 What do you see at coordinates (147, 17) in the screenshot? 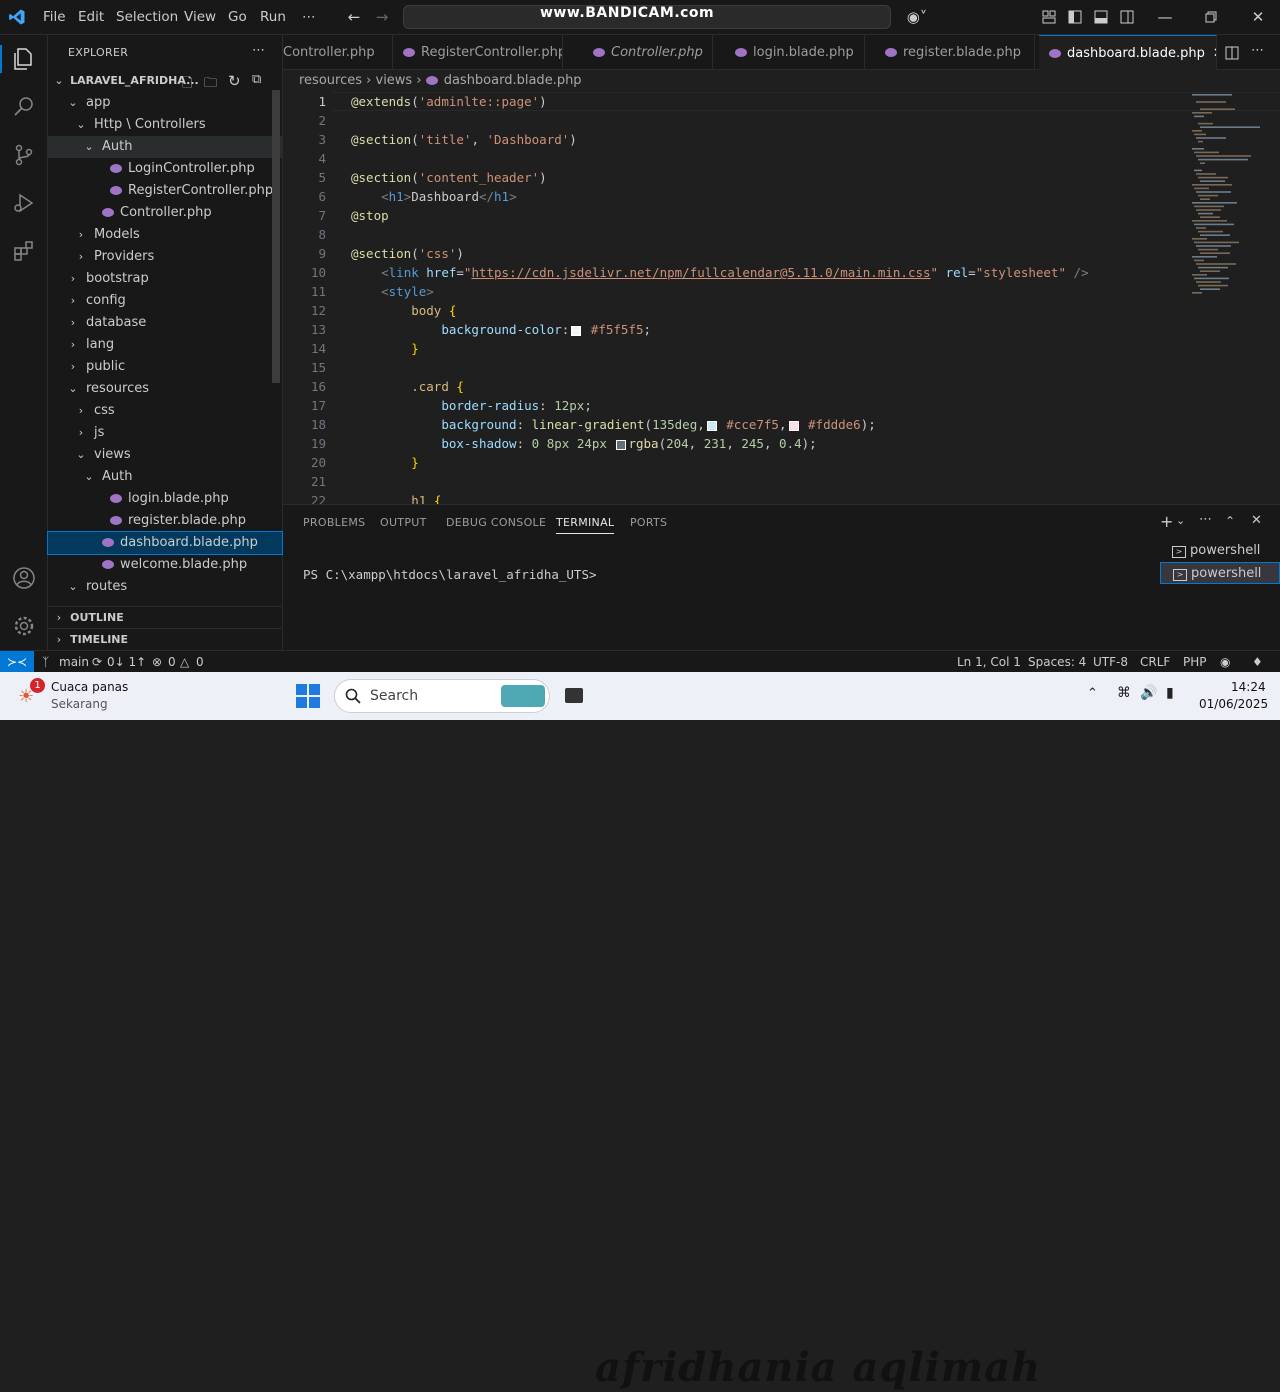
I see `menu-selection: Selection` at bounding box center [147, 17].